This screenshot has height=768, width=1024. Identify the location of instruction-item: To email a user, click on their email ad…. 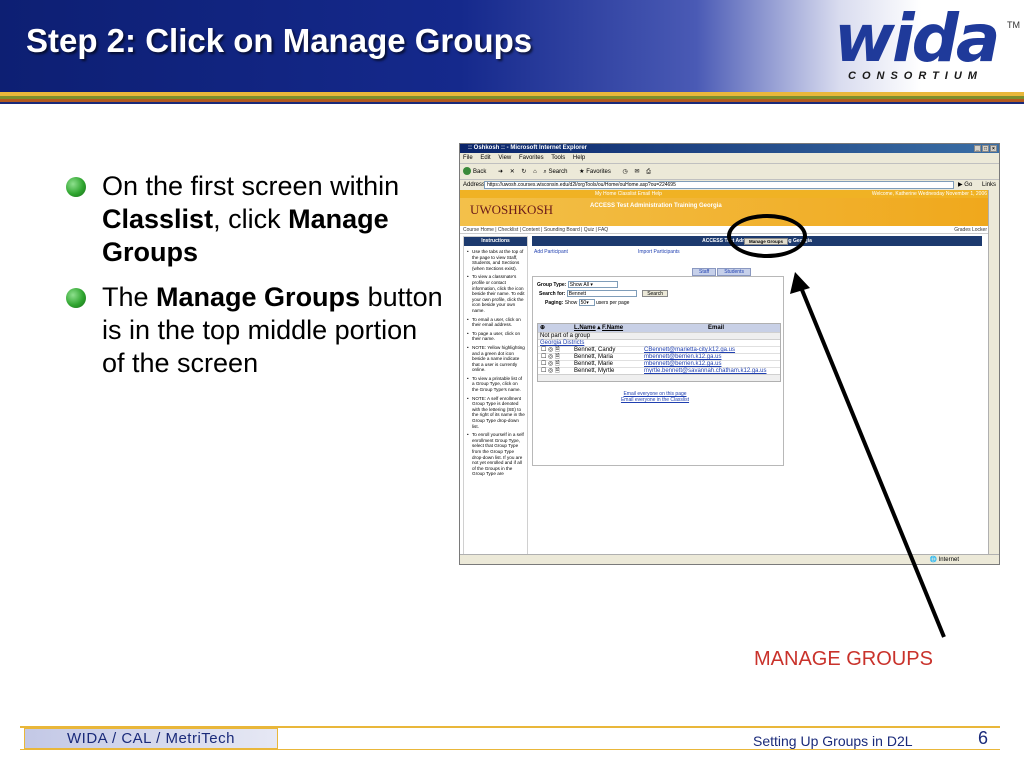
(496, 322).